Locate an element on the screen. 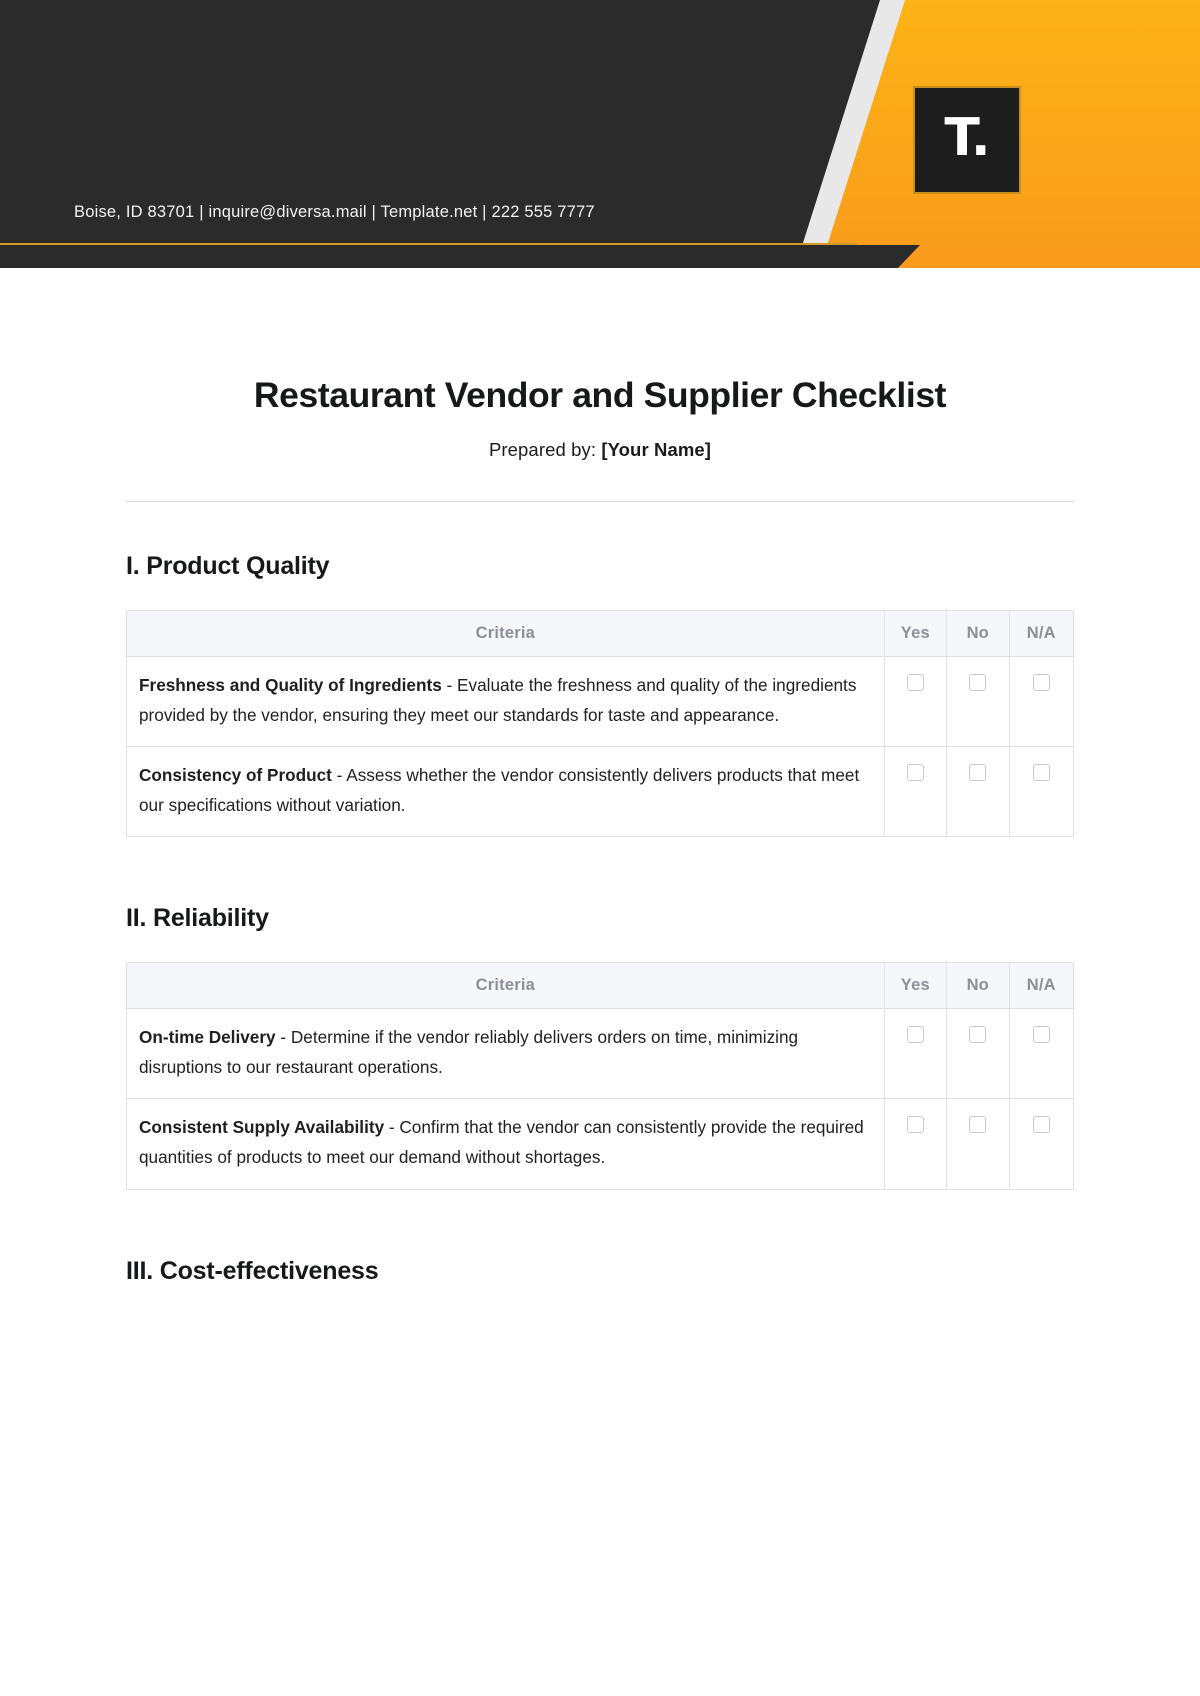 This screenshot has width=1200, height=1696. page-title: Restaurant Vendor and Supplier Checklist is located at coordinates (600, 395).